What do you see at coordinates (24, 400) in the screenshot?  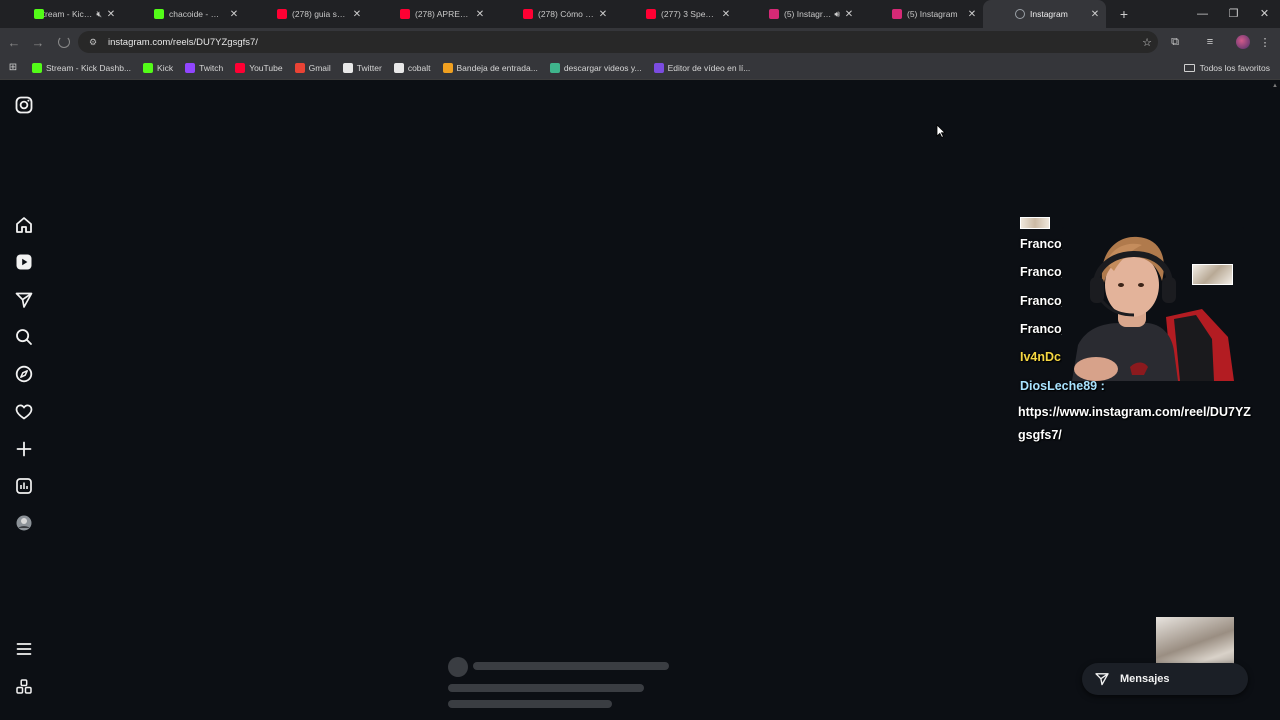 I see `left-nav-rail` at bounding box center [24, 400].